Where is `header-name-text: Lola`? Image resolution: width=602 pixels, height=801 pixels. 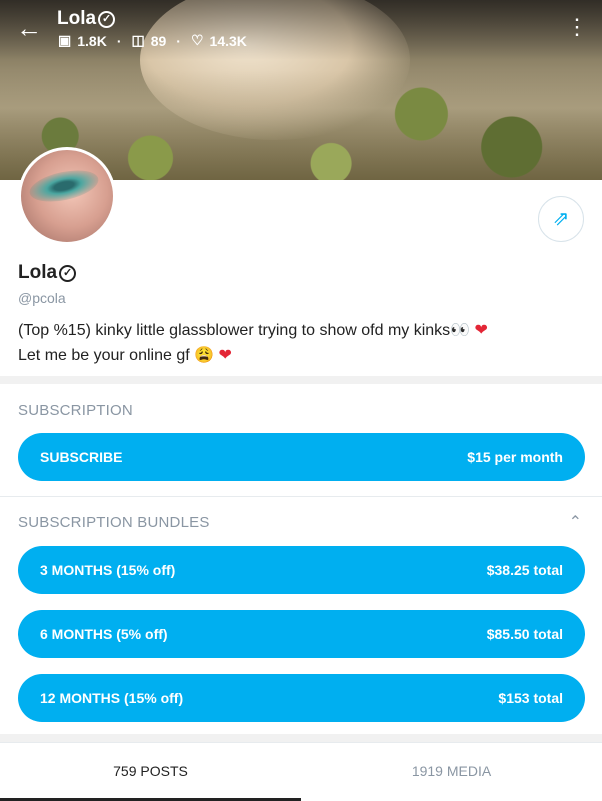
header-name-text: Lola is located at coordinates (77, 18).